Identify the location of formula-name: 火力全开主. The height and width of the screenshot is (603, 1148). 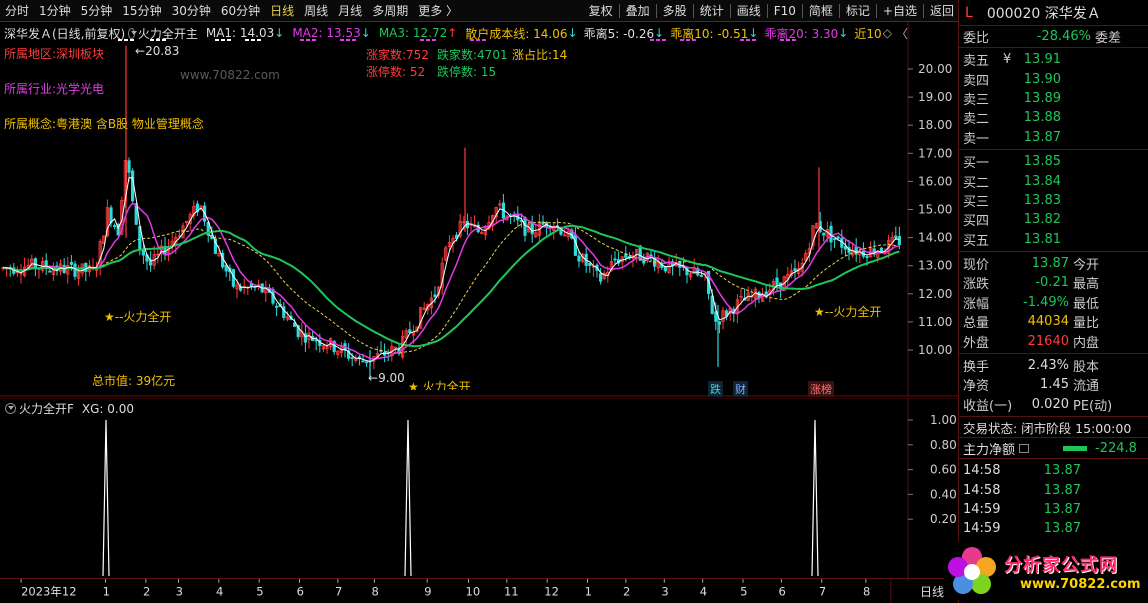
(168, 33).